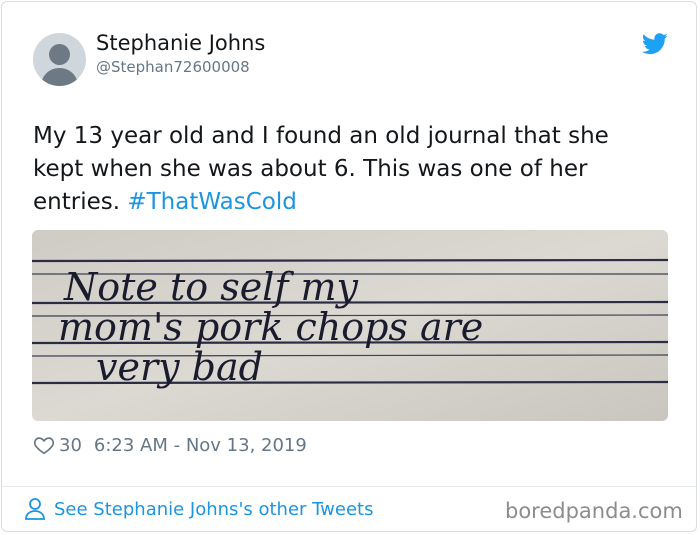 This screenshot has width=700, height=535. What do you see at coordinates (594, 511) in the screenshot?
I see `watermark: boredpanda.com` at bounding box center [594, 511].